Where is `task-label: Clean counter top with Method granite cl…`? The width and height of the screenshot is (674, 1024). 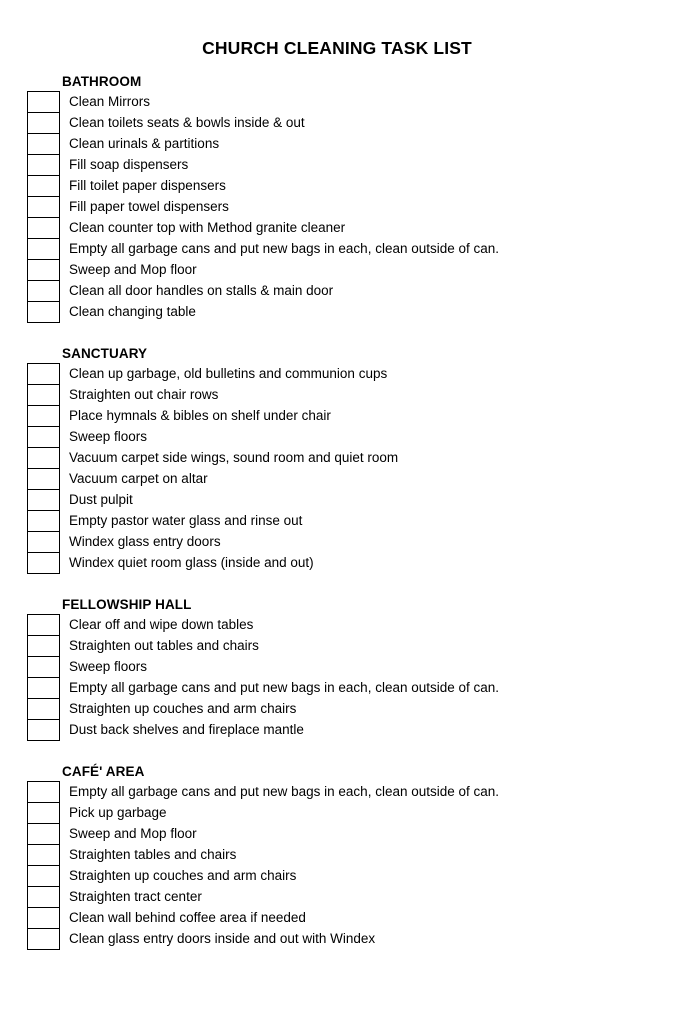 task-label: Clean counter top with Method granite cl… is located at coordinates (207, 227).